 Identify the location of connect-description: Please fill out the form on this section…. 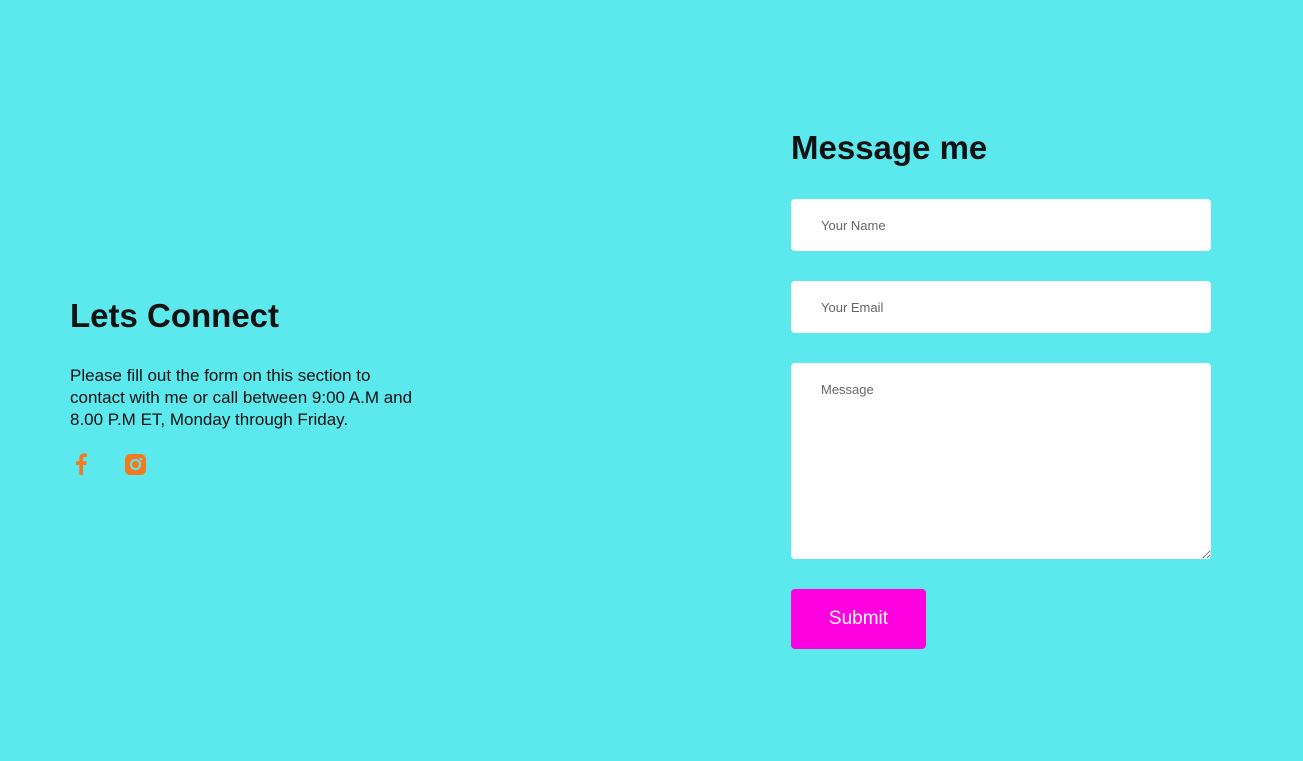
(241, 397).